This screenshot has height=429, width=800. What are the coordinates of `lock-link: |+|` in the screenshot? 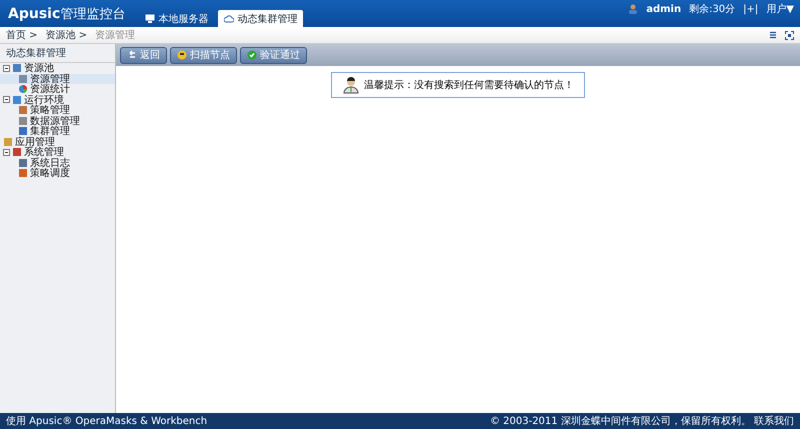 It's located at (750, 9).